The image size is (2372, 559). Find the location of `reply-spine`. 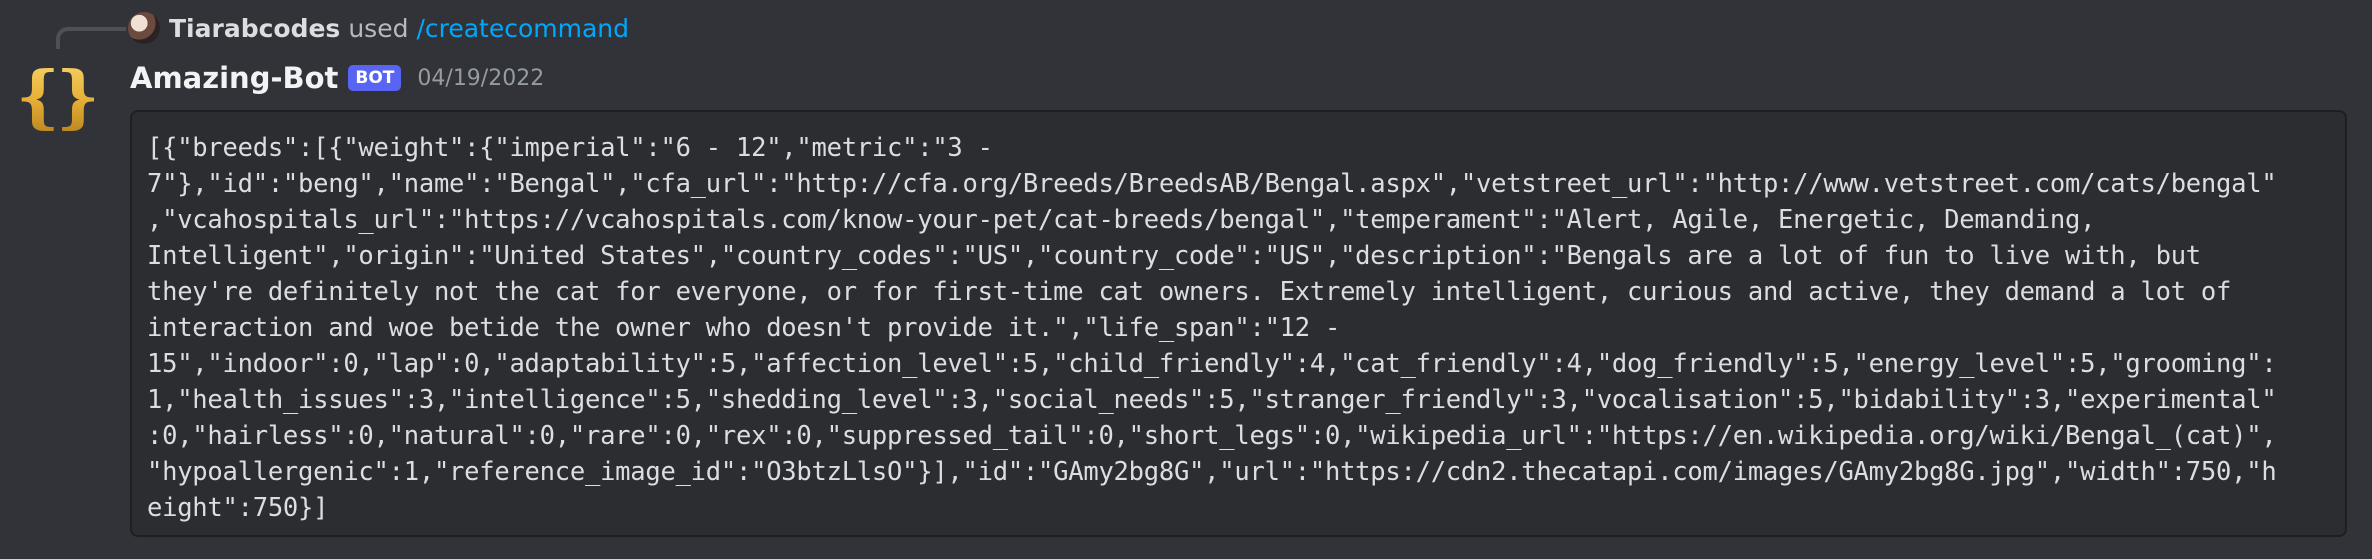

reply-spine is located at coordinates (91, 38).